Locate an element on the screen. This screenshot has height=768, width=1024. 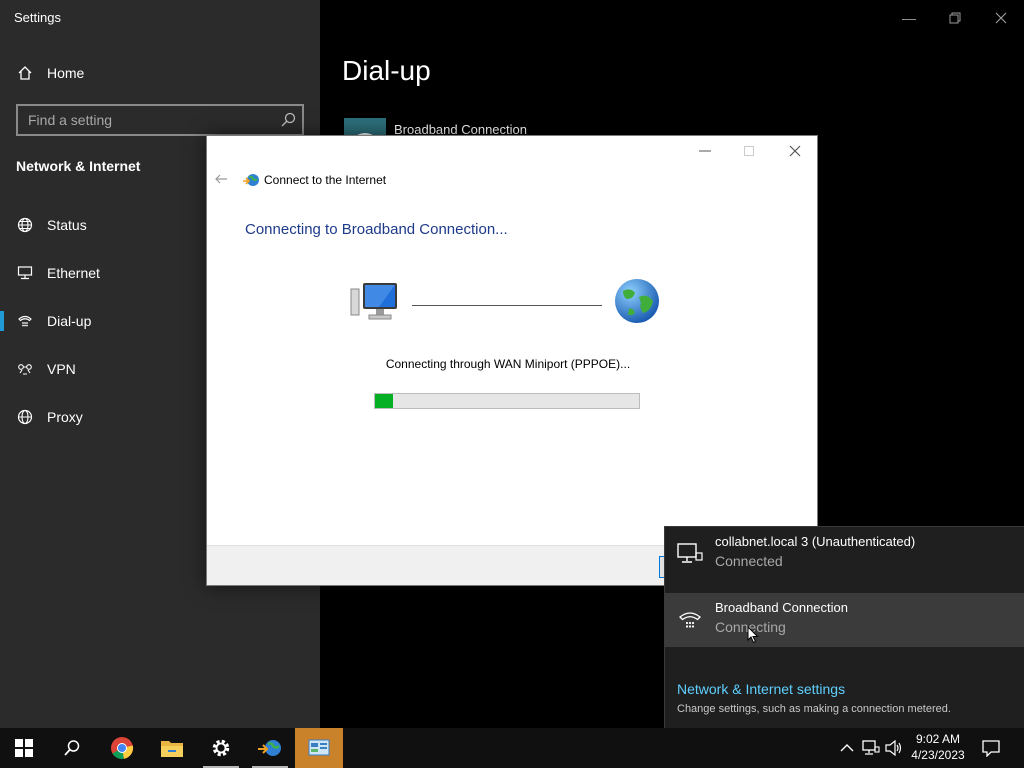
settings-taskbar-button is located at coordinates (221, 748).